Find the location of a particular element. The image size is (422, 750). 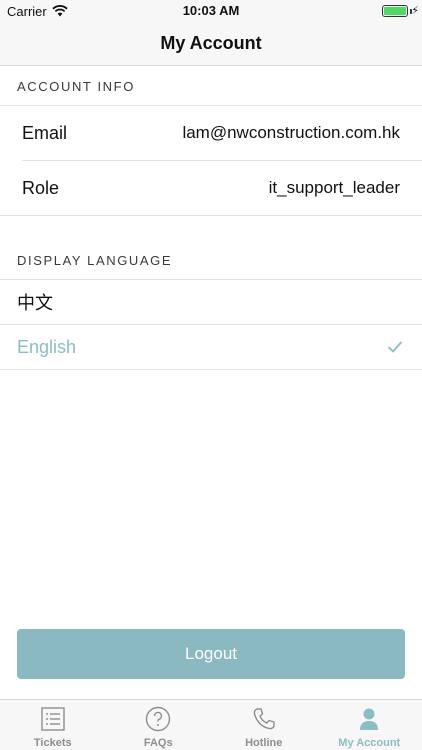

email-value: lam@nwconstruction.com.hk is located at coordinates (291, 132).